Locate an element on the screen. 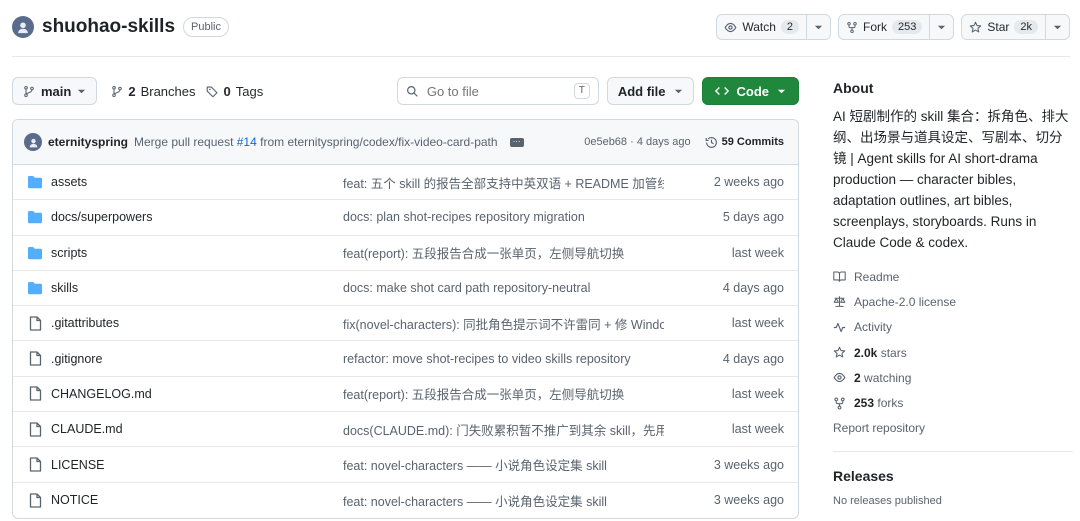  watching-link: 2 watching is located at coordinates (953, 377).